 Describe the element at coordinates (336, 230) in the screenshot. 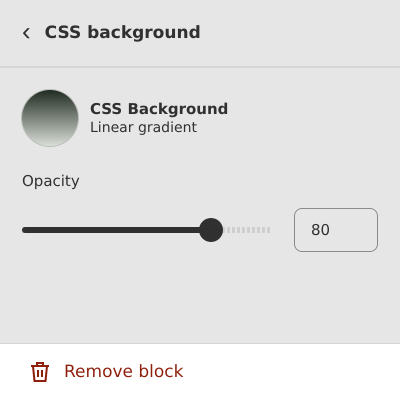

I see `opacity-input: 80` at that location.